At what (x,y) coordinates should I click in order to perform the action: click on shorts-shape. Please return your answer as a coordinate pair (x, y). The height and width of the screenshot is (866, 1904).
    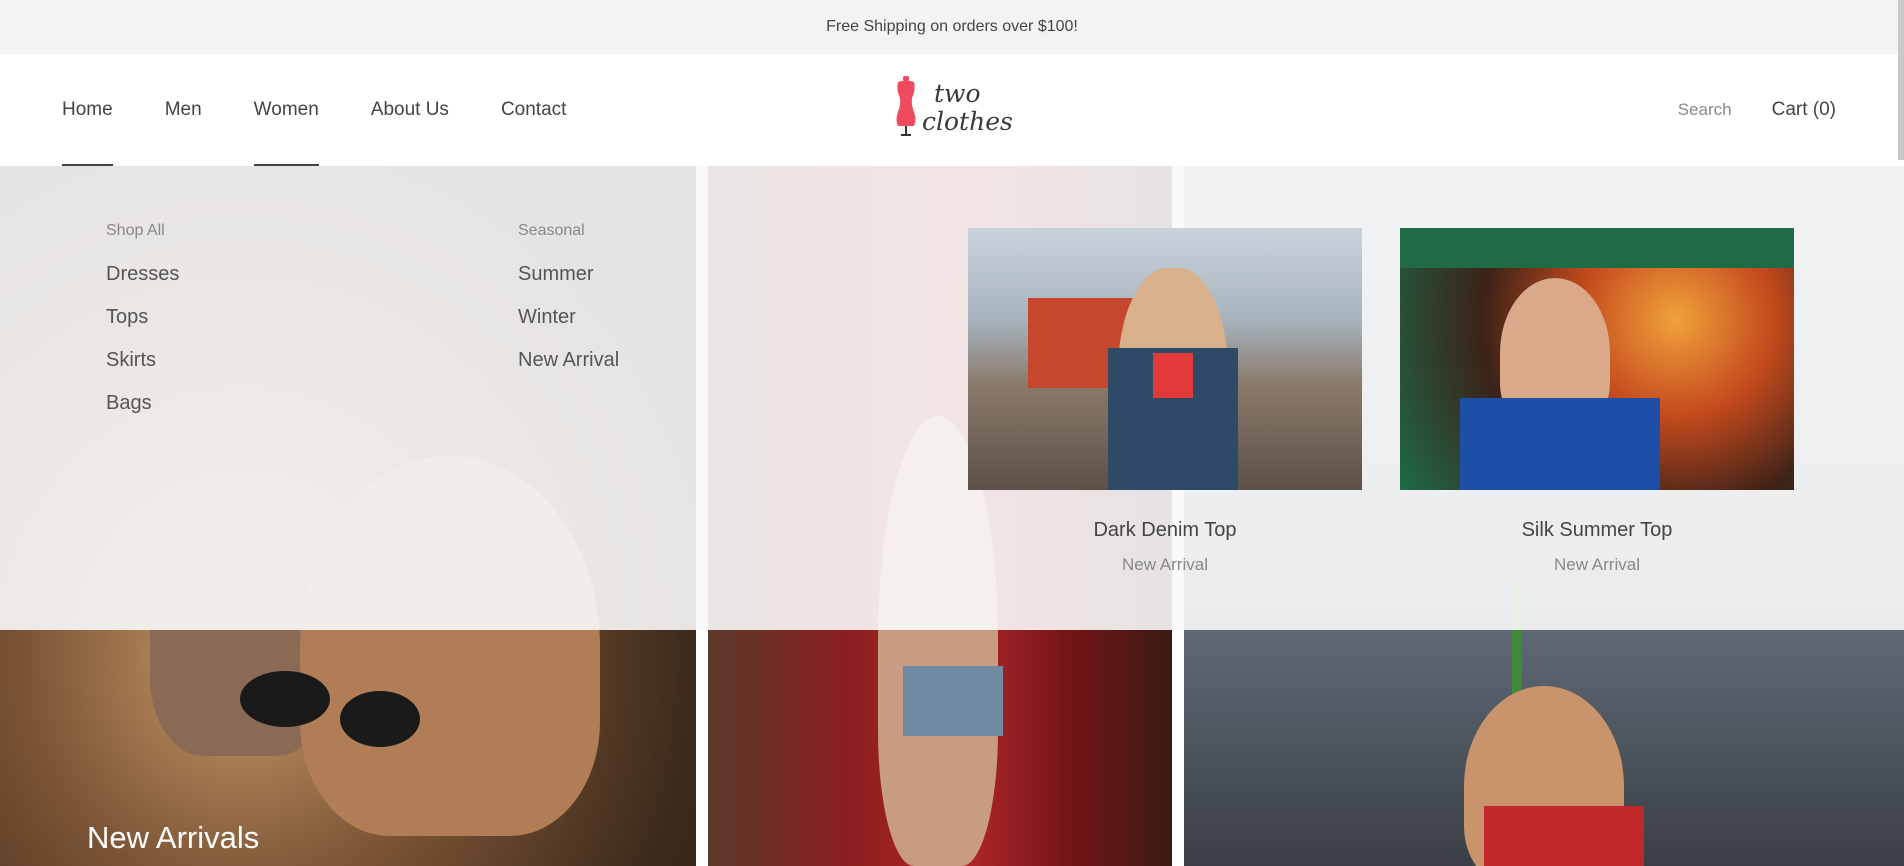
    Looking at the image, I should click on (953, 701).